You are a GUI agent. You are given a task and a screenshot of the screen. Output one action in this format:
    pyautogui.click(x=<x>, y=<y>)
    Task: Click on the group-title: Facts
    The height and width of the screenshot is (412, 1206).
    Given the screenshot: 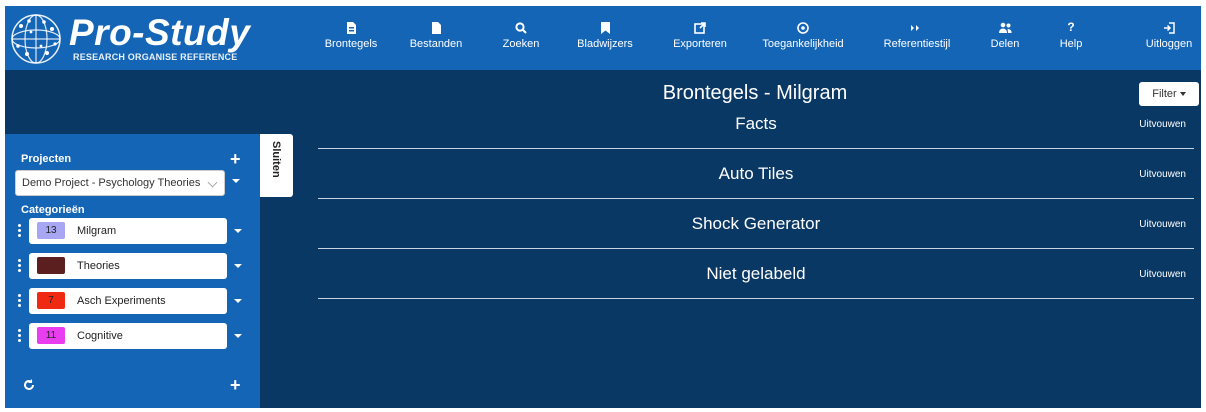 What is the action you would take?
    pyautogui.click(x=756, y=123)
    